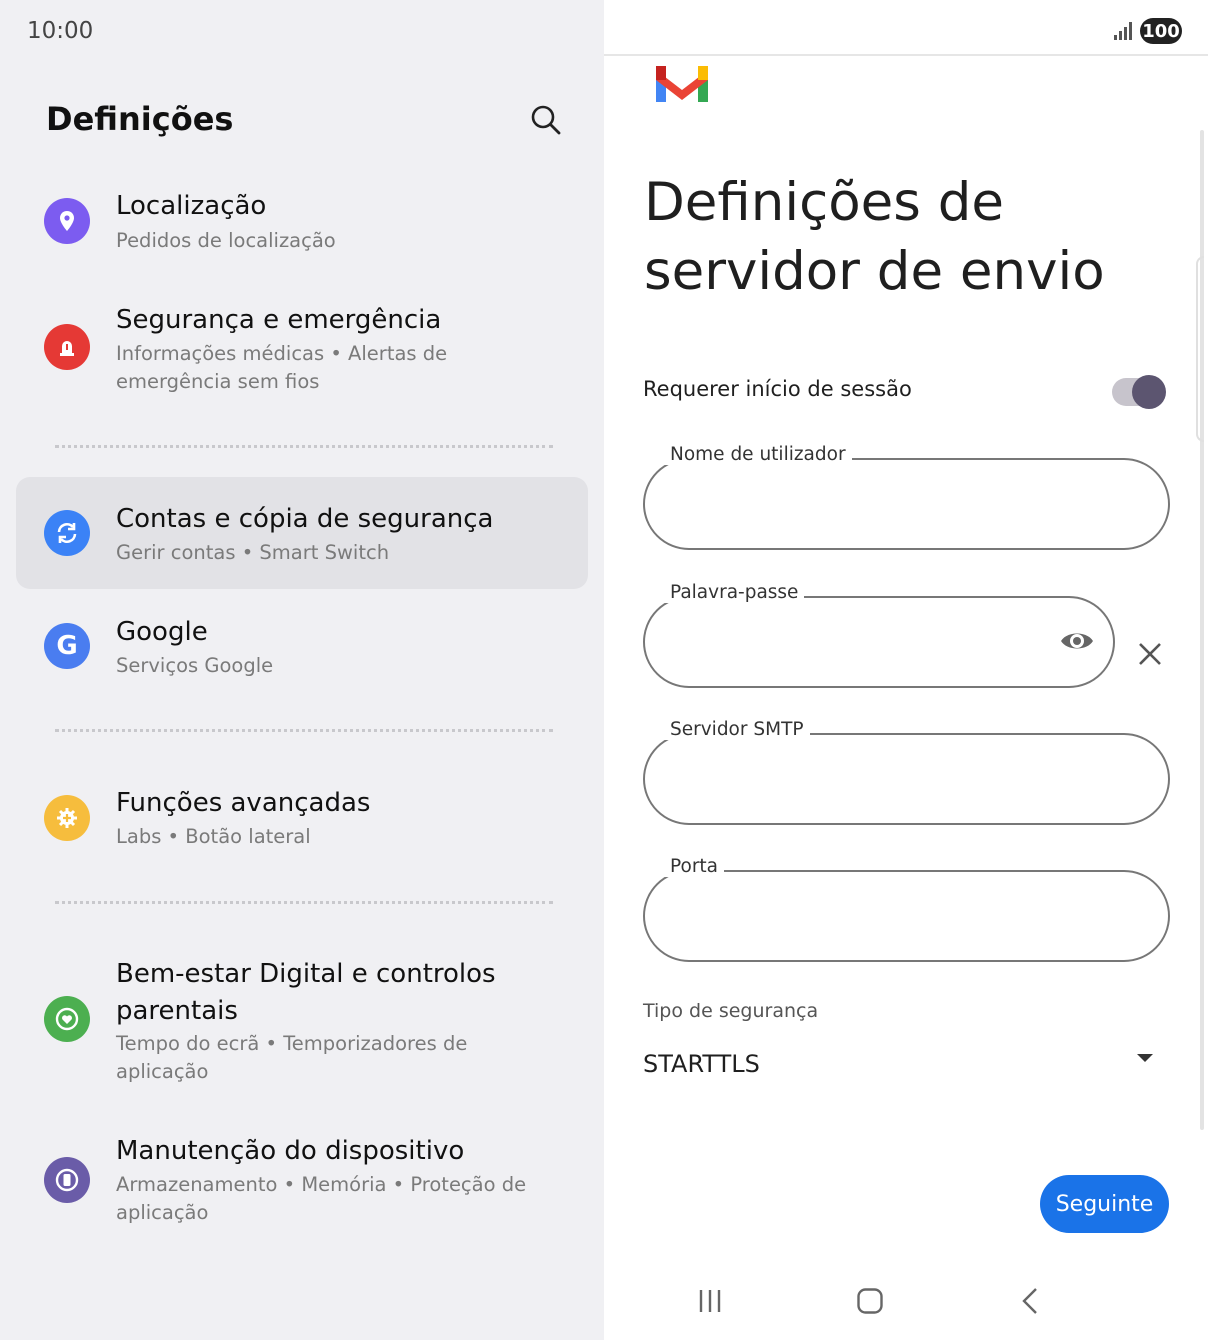 The height and width of the screenshot is (1340, 1208). What do you see at coordinates (874, 237) in the screenshot?
I see `page-title: Definições de servidor de envio` at bounding box center [874, 237].